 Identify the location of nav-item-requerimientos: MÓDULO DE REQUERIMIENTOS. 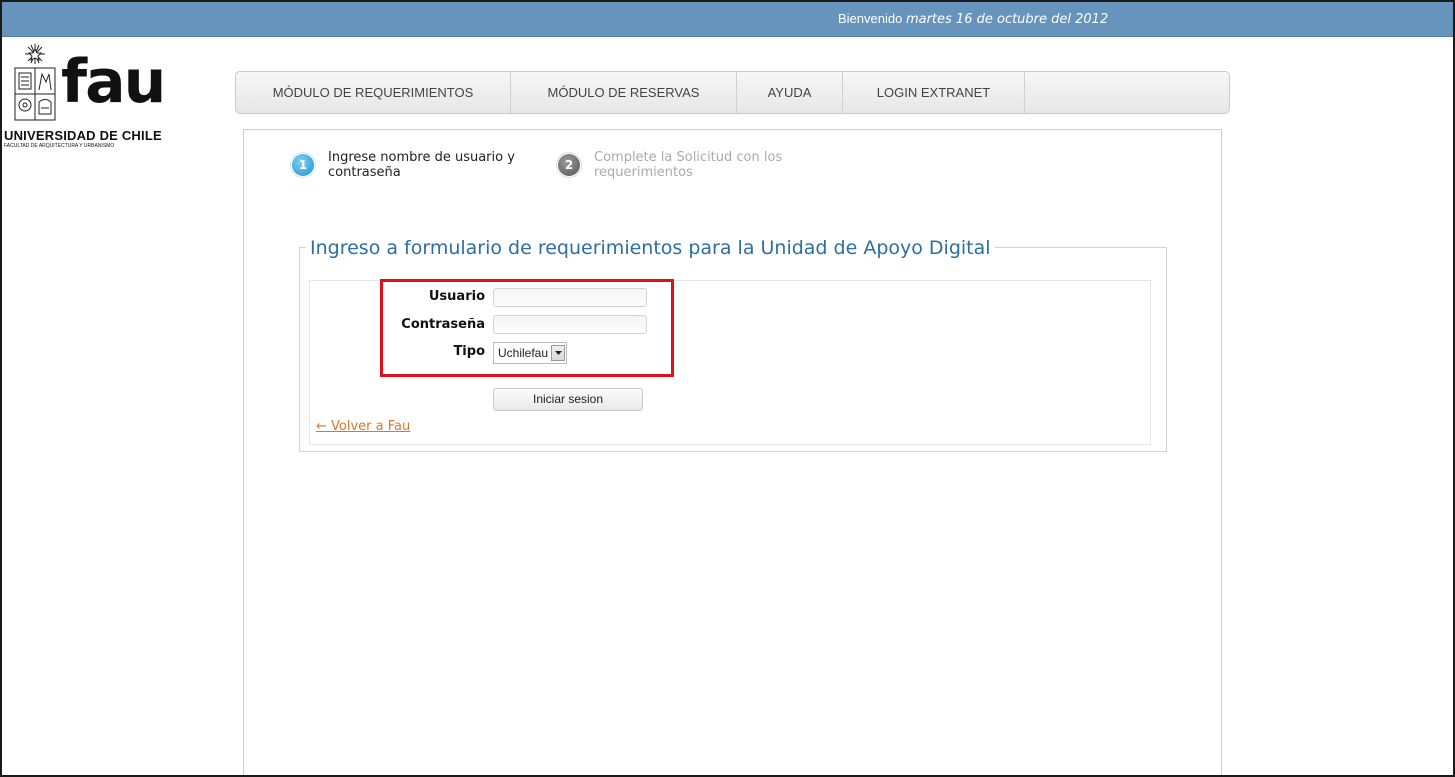
(373, 92).